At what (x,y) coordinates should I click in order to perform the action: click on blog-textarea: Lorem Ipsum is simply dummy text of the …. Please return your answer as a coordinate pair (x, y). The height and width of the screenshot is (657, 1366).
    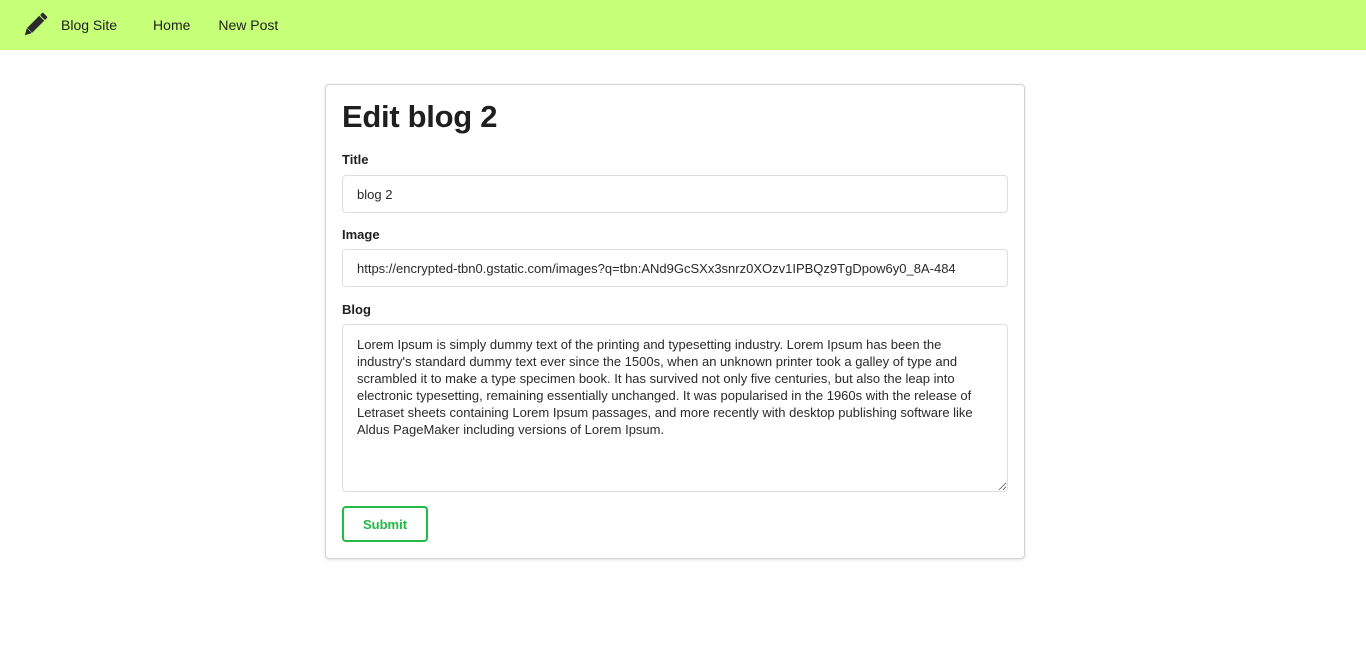
    Looking at the image, I should click on (675, 408).